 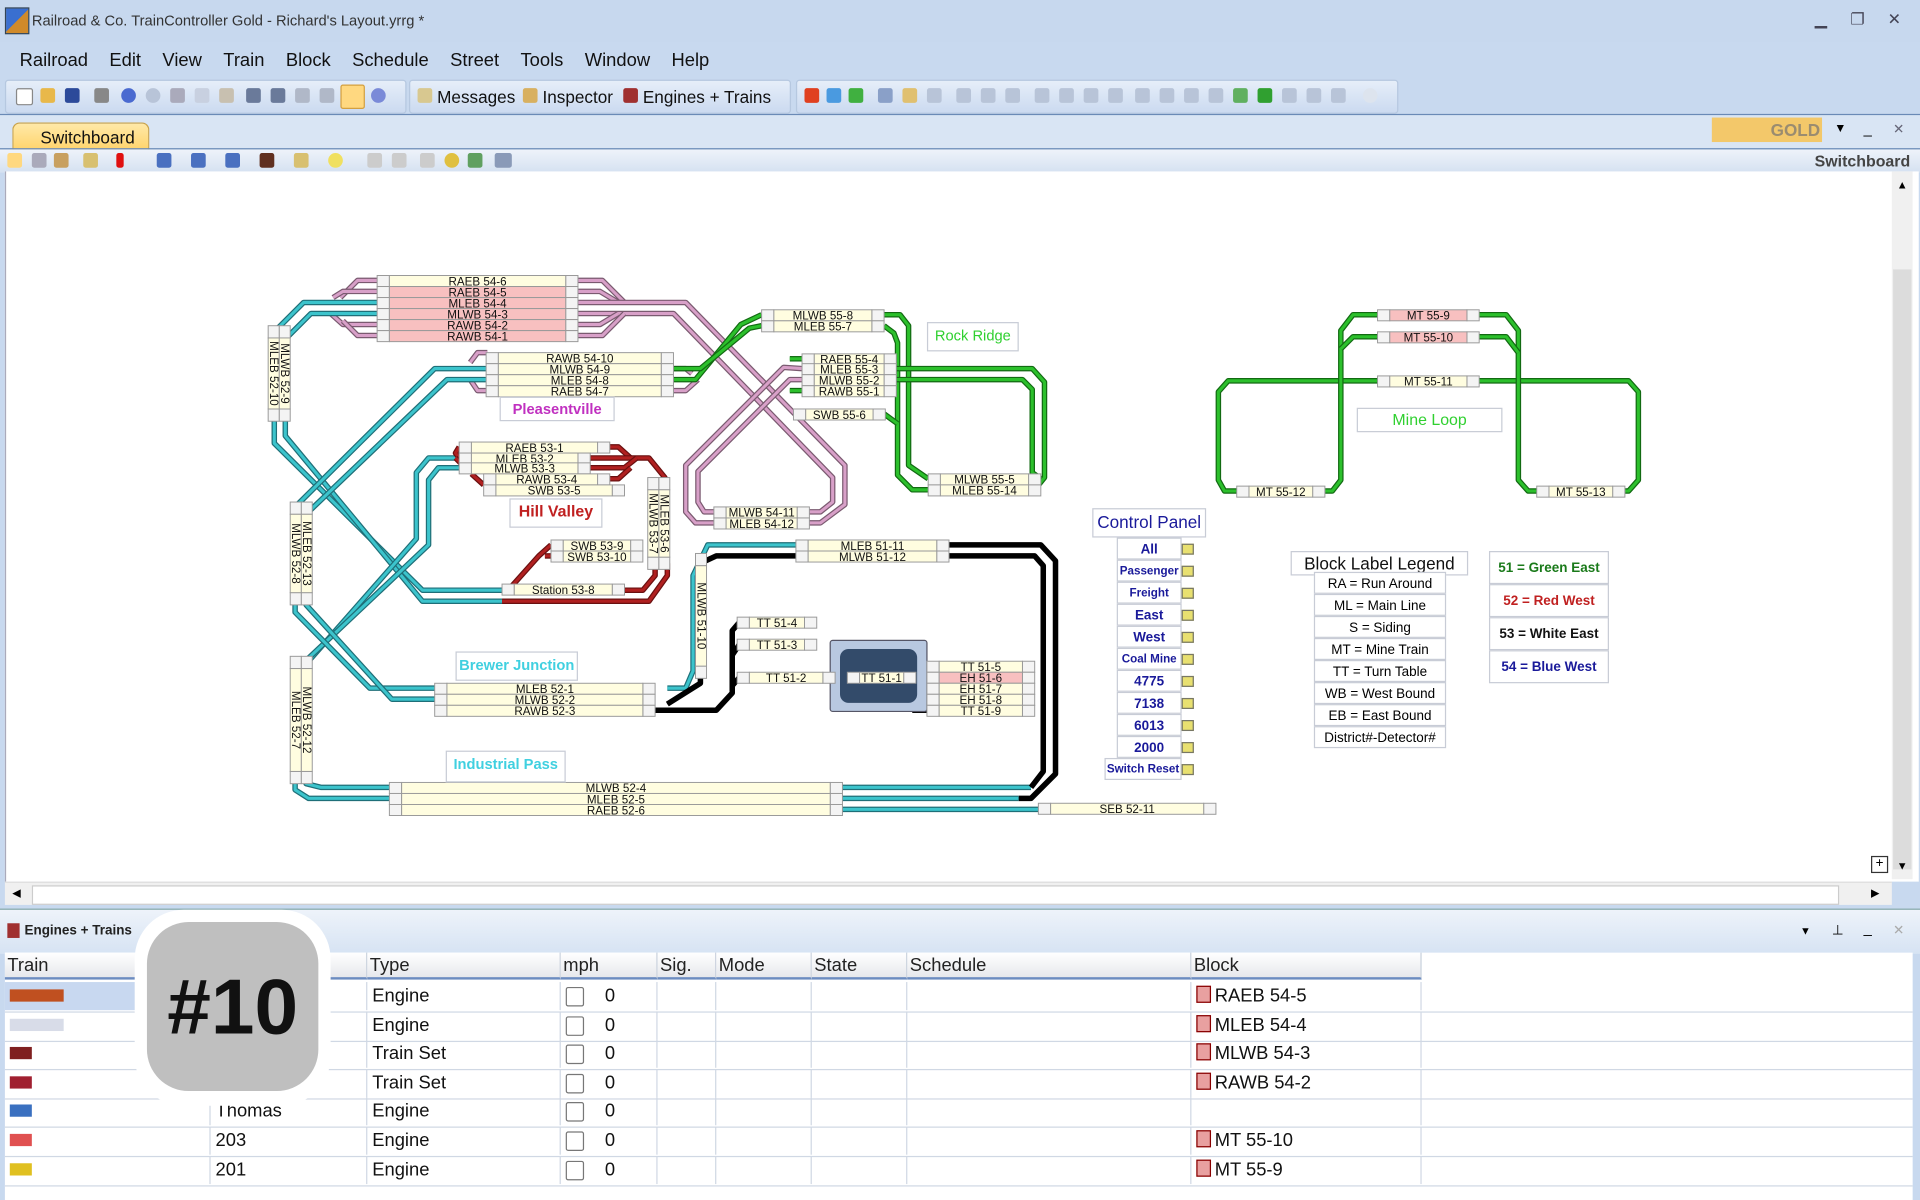 What do you see at coordinates (687, 966) in the screenshot?
I see `column-header-signal: Sig.` at bounding box center [687, 966].